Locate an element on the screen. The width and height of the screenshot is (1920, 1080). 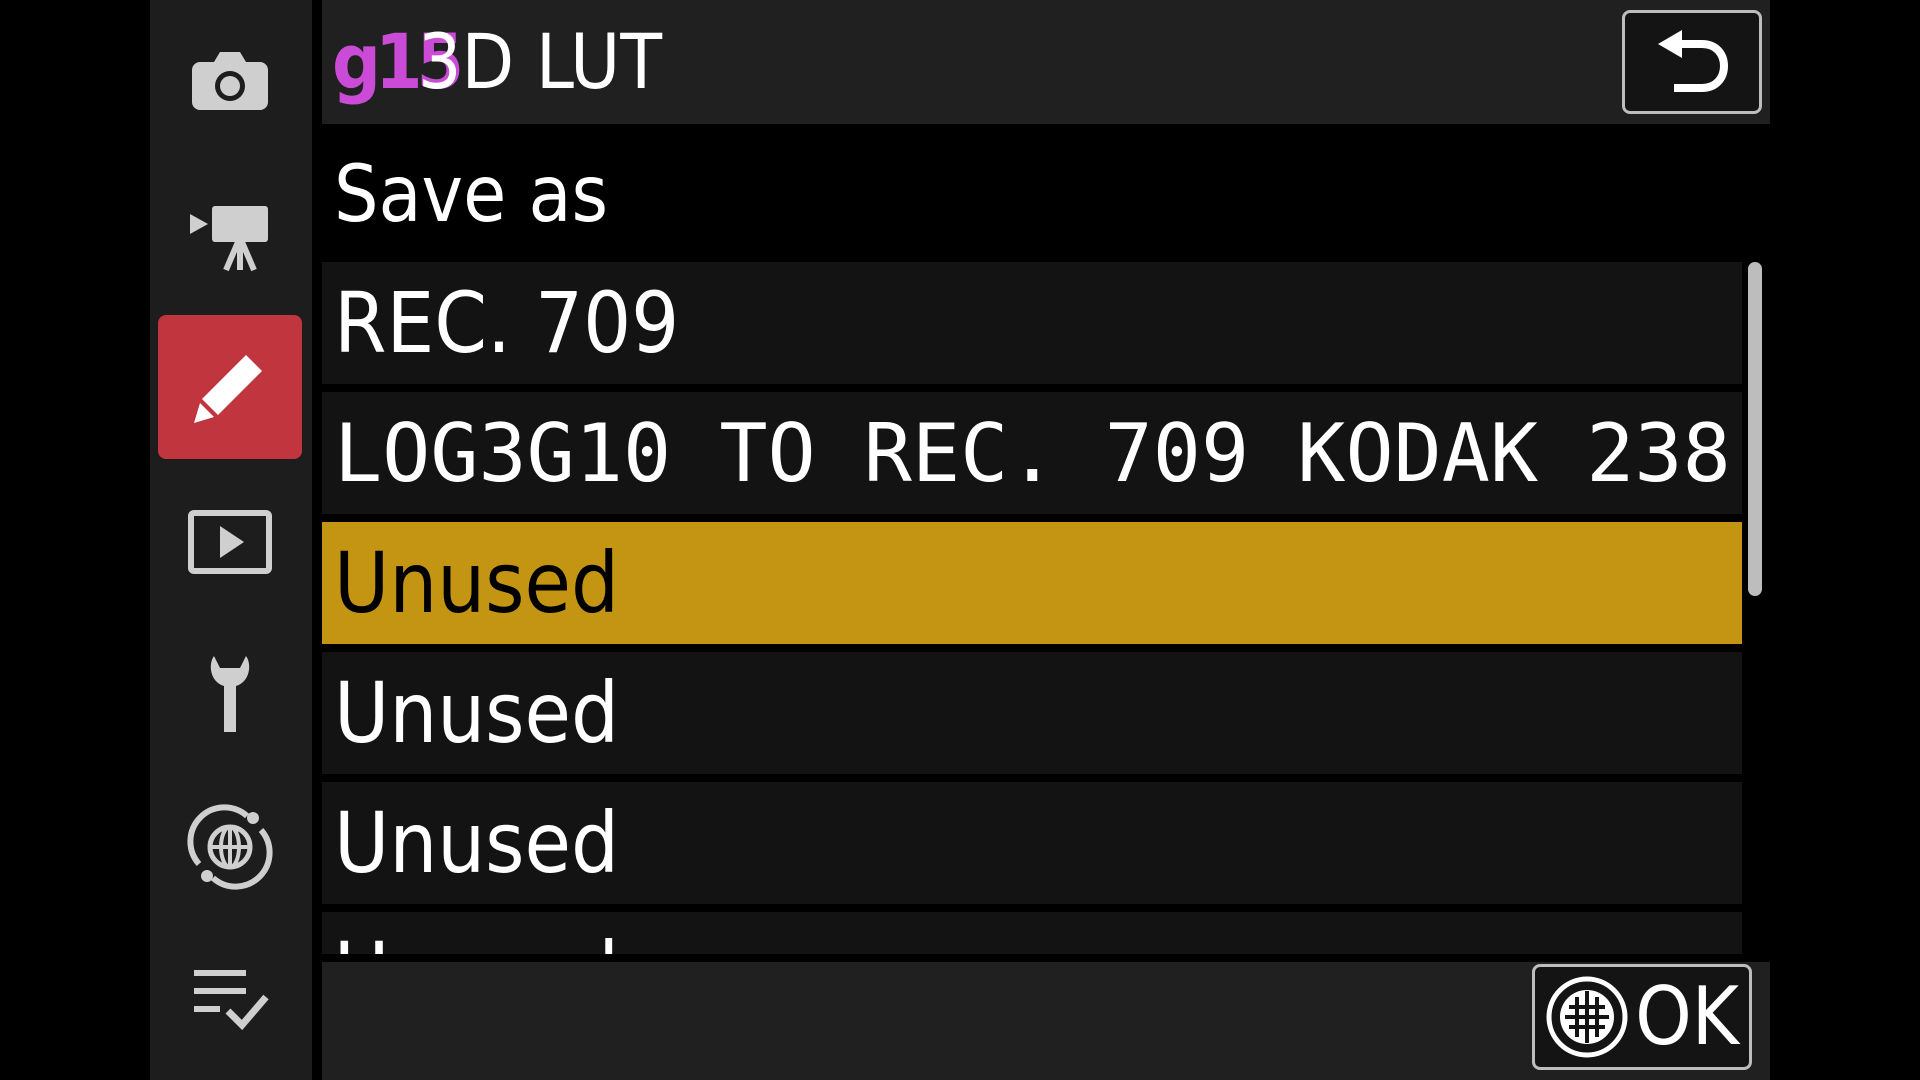
video-recording-menu-tab is located at coordinates (230, 236).